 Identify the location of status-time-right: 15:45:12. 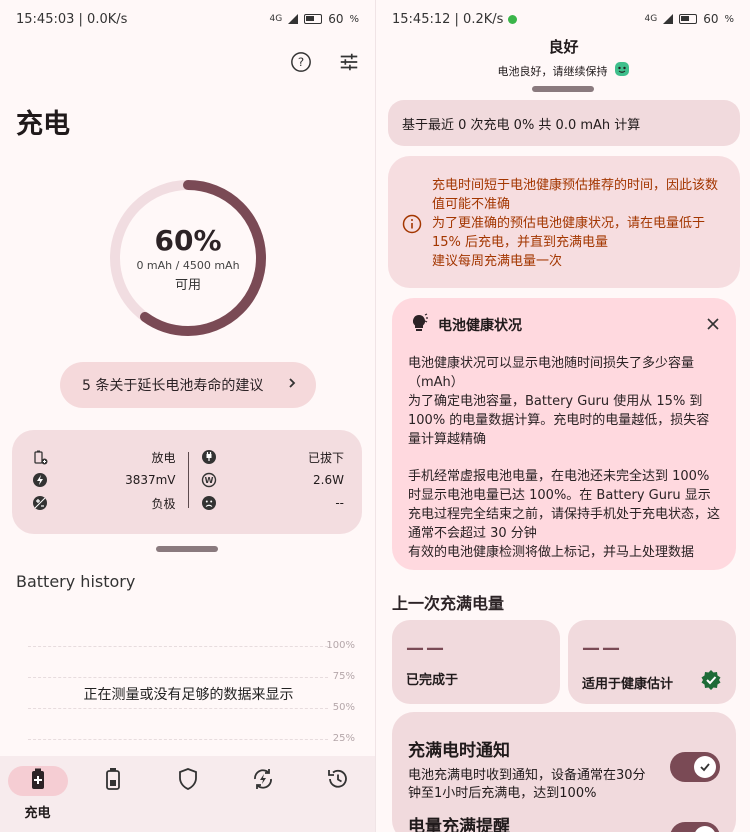
(421, 19).